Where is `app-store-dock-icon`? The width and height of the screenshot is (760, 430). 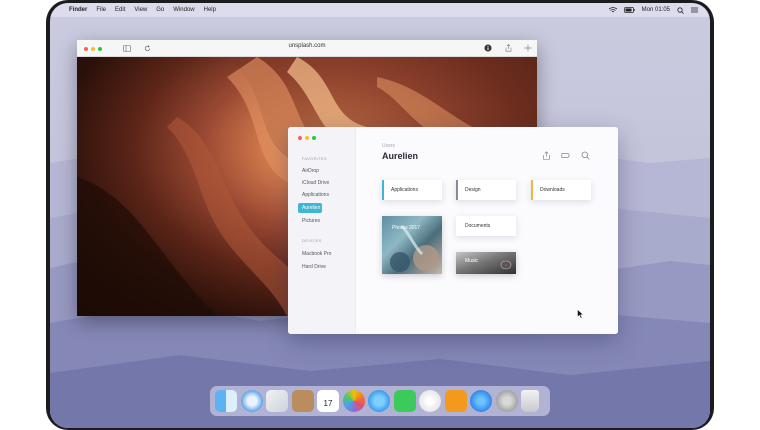 app-store-dock-icon is located at coordinates (481, 401).